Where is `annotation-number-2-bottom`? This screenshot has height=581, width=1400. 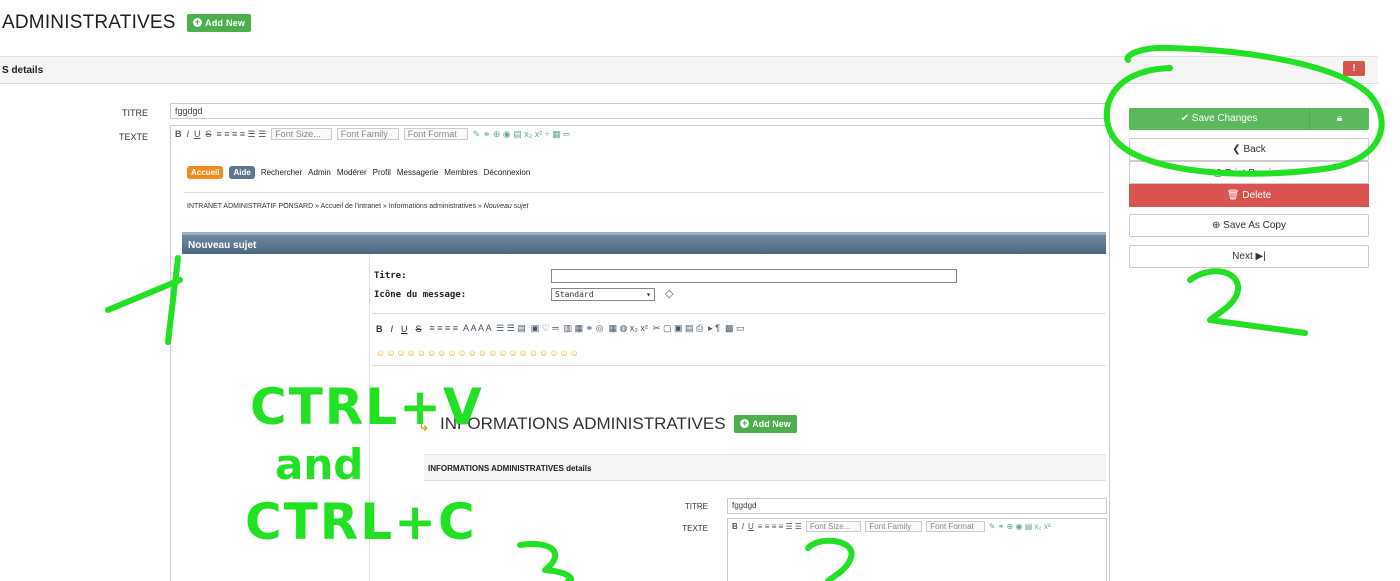
annotation-number-2-bottom is located at coordinates (830, 559).